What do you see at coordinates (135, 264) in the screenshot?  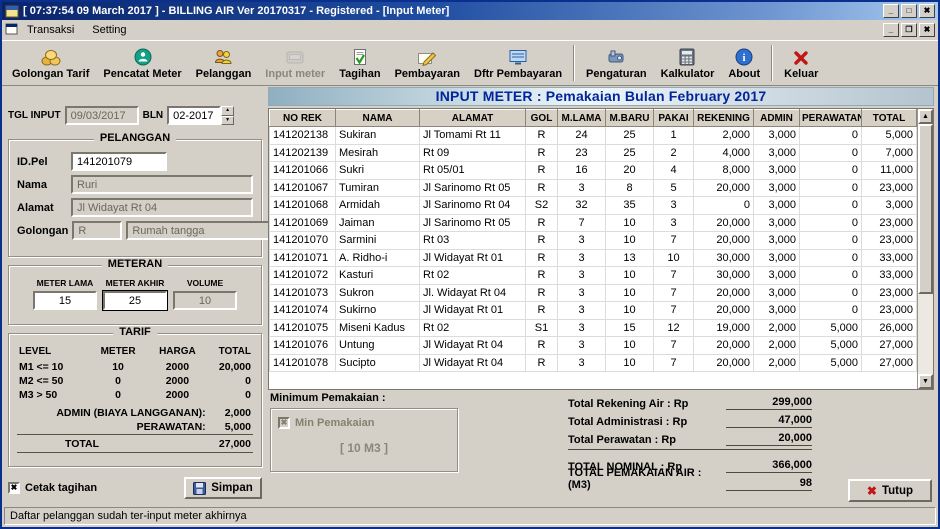 I see `meteran-group-title: METERAN` at bounding box center [135, 264].